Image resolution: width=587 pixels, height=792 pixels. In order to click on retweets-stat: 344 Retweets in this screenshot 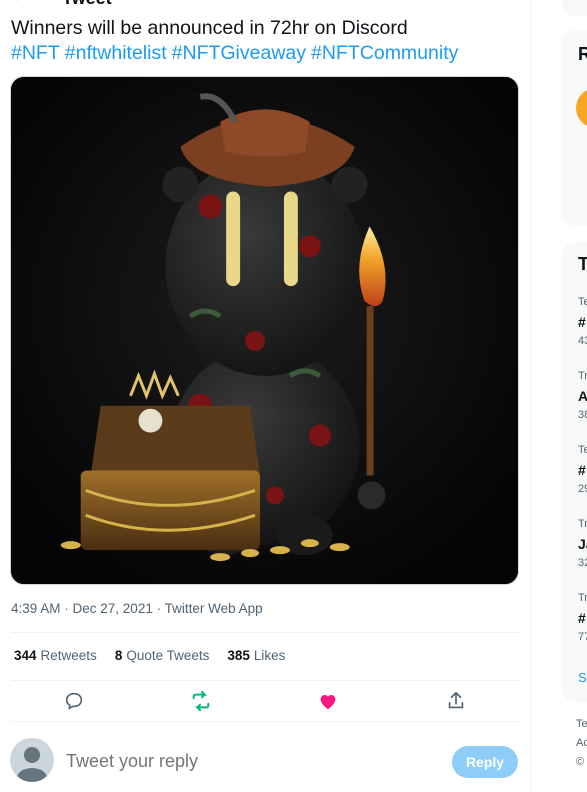, I will do `click(55, 655)`.